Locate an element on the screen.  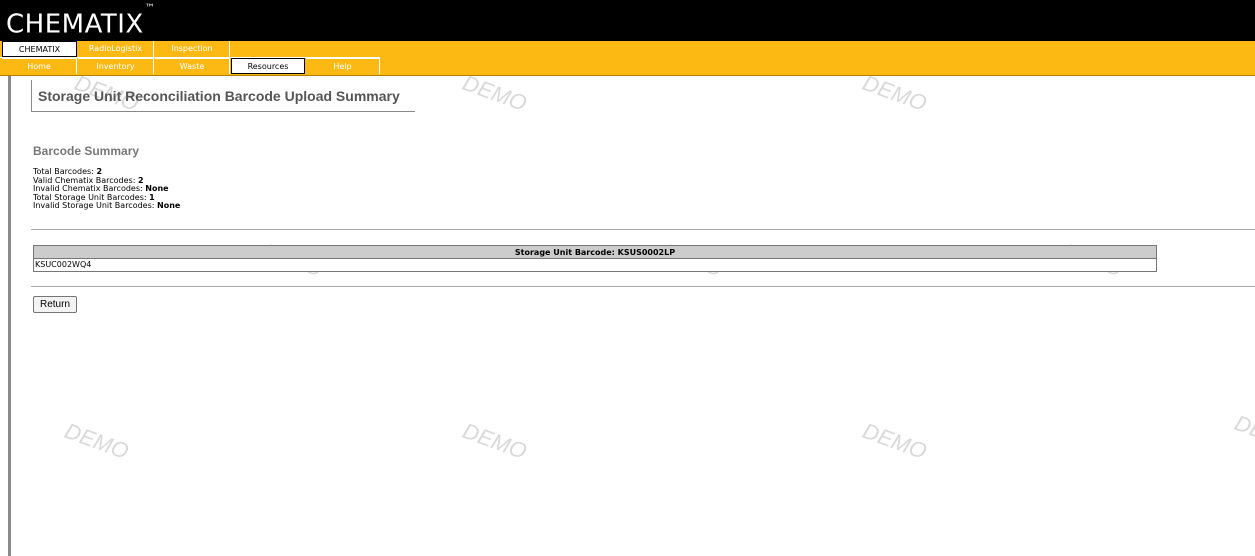
tab-chematix: CHEMATIX is located at coordinates (39, 49).